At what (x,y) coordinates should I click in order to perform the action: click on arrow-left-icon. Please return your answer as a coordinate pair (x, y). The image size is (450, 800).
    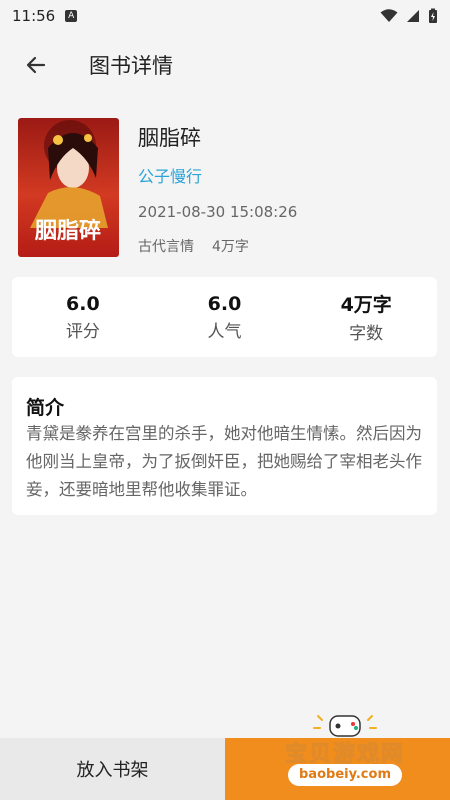
    Looking at the image, I should click on (36, 65).